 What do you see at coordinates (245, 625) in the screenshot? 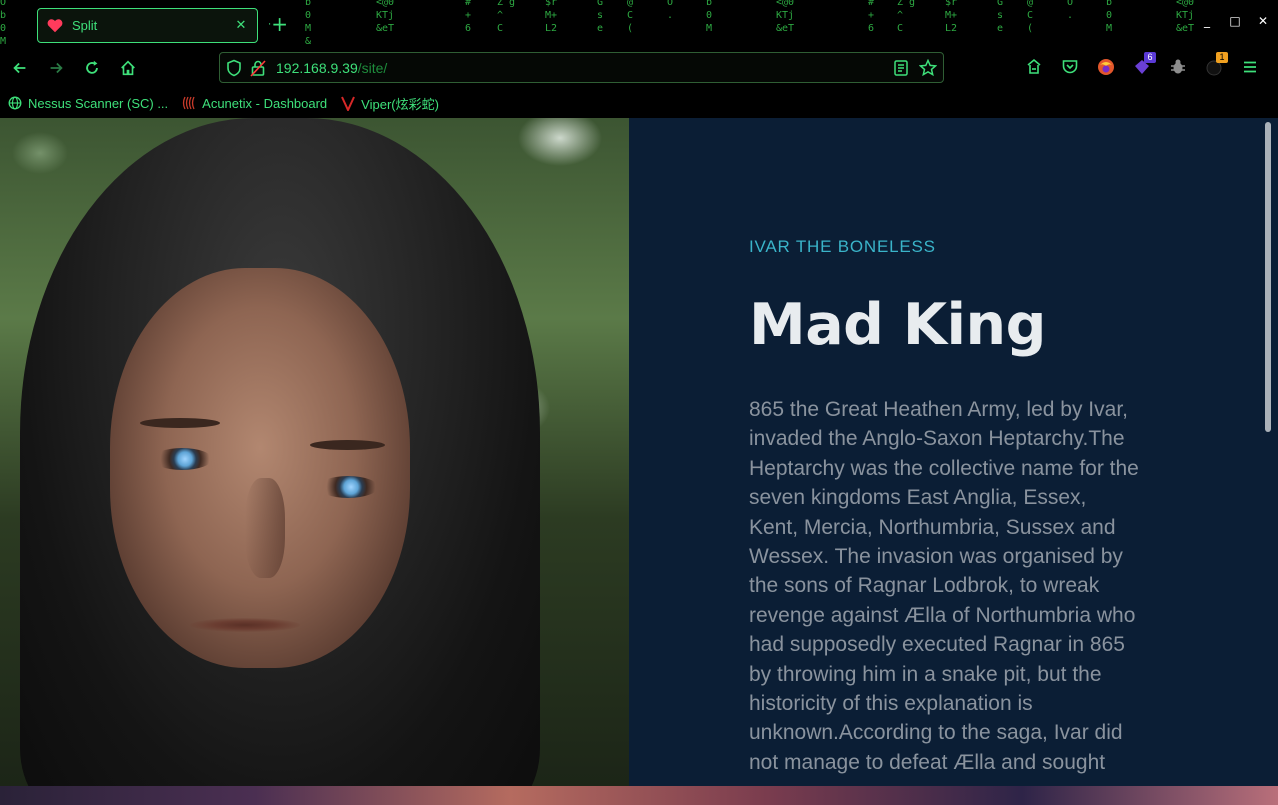
I see `mouth` at bounding box center [245, 625].